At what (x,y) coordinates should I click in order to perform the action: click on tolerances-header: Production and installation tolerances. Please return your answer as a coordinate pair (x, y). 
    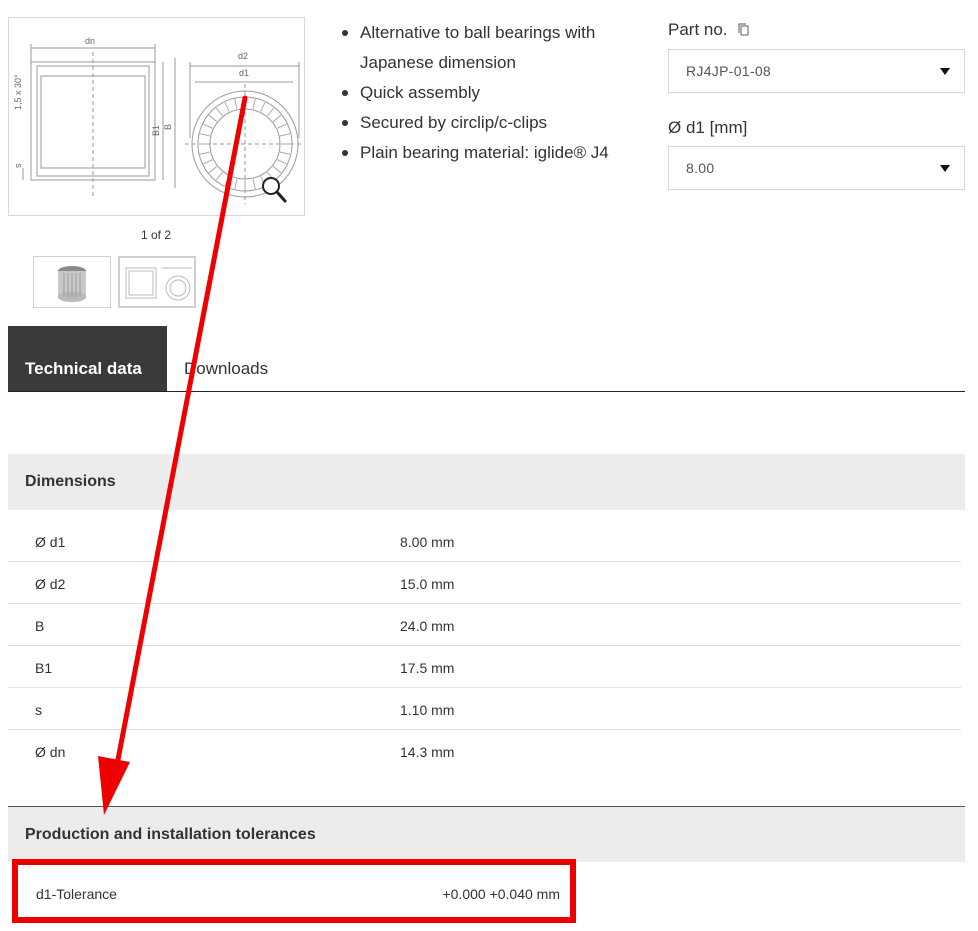
    Looking at the image, I should click on (486, 834).